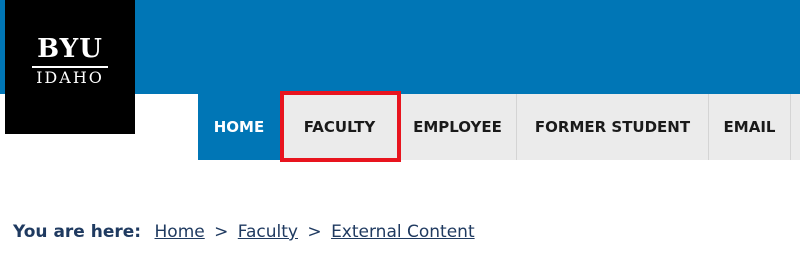 The width and height of the screenshot is (800, 254). I want to click on breadcrumb-link-home: Home, so click(180, 232).